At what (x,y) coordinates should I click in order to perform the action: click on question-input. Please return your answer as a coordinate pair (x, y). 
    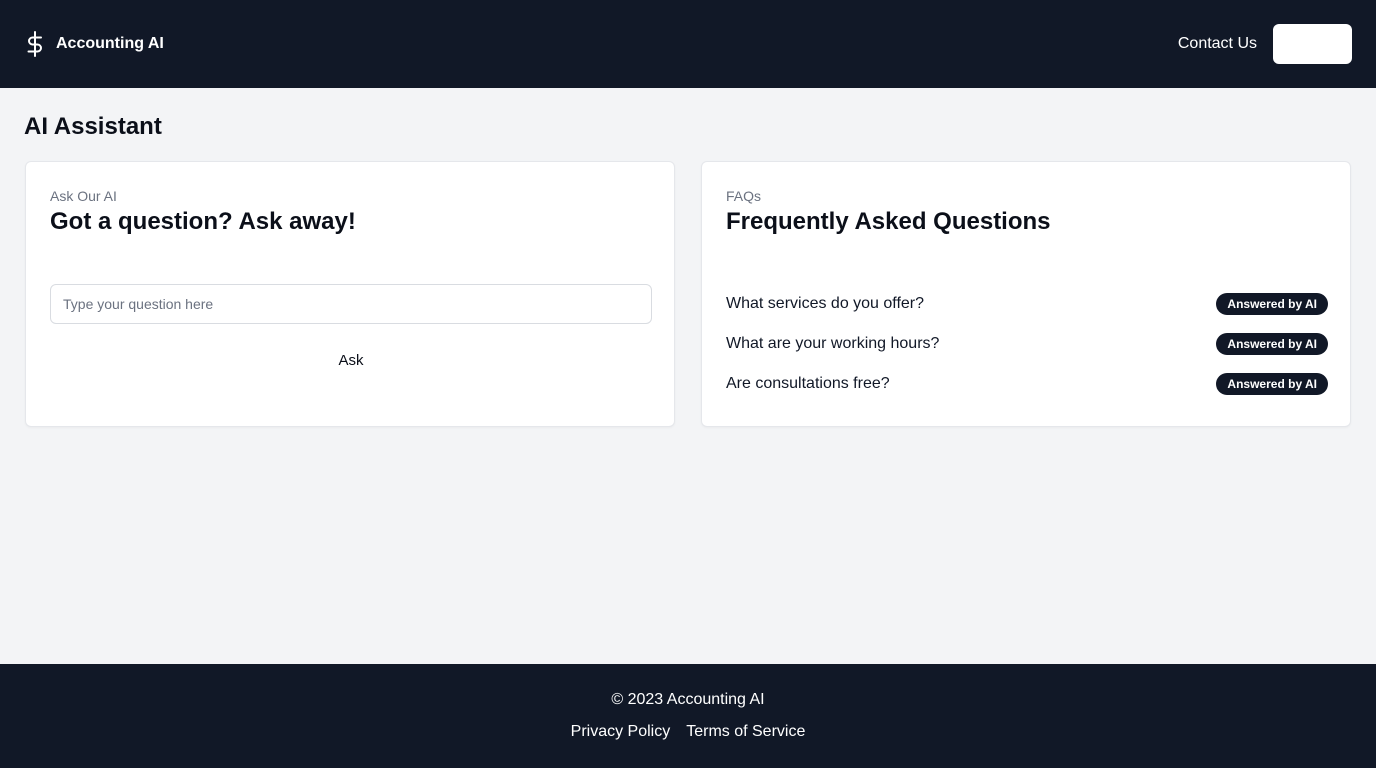
    Looking at the image, I should click on (351, 304).